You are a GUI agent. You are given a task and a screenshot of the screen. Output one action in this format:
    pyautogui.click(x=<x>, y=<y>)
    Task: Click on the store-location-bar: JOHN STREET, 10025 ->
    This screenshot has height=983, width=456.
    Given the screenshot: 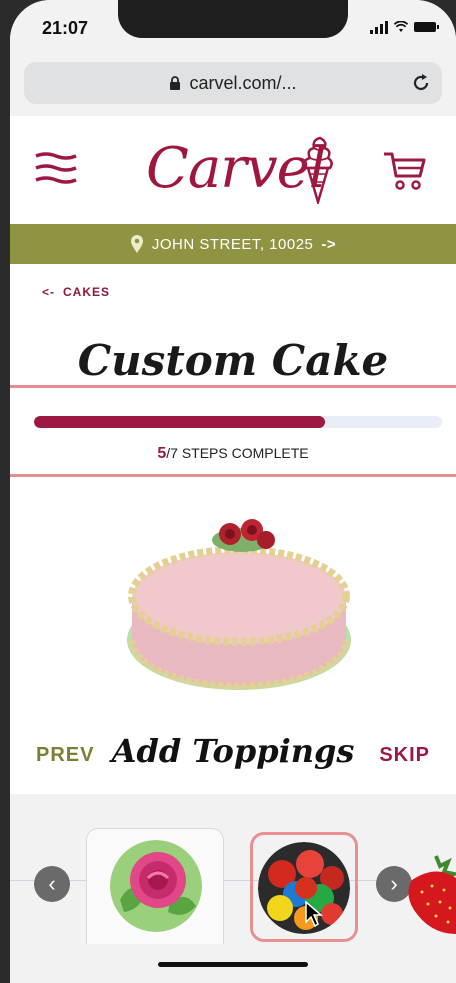 What is the action you would take?
    pyautogui.click(x=233, y=244)
    